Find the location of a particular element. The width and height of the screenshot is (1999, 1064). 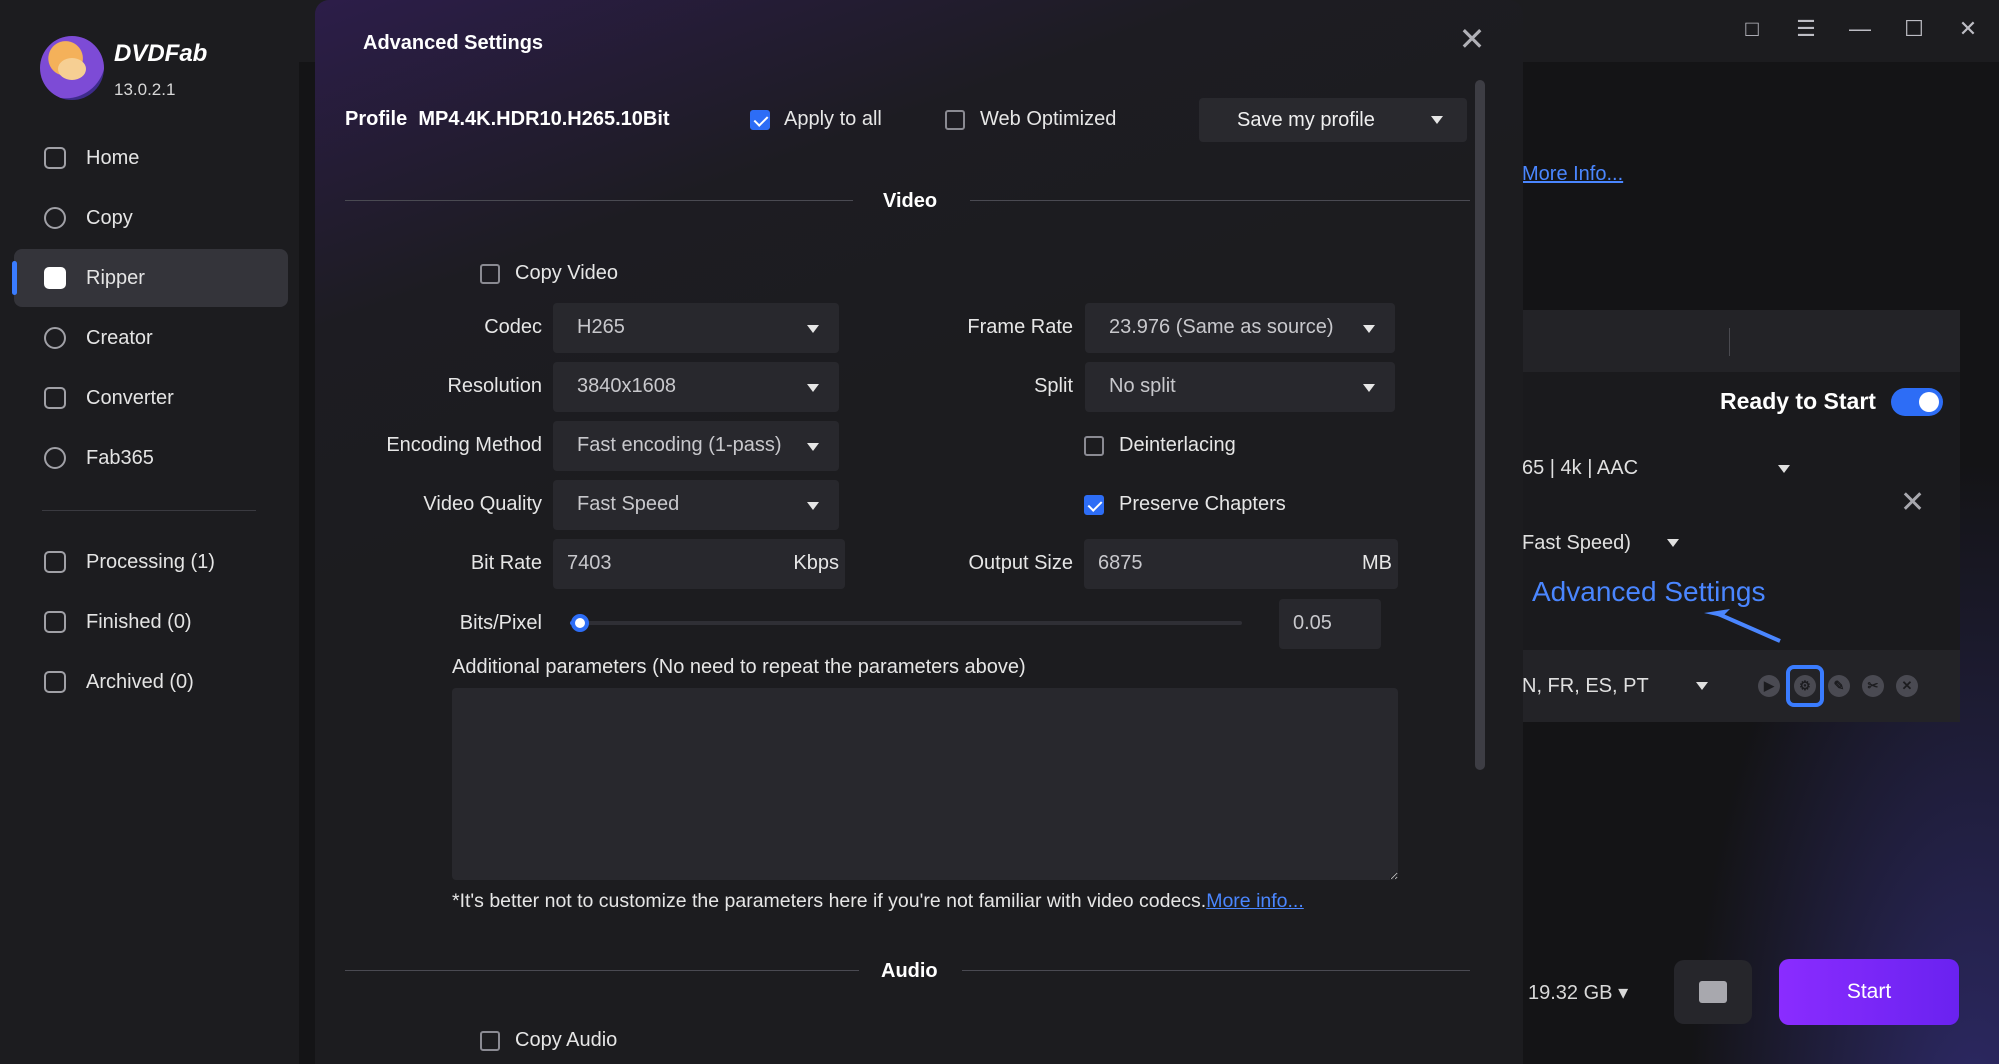

task-header is located at coordinates (1741, 341).